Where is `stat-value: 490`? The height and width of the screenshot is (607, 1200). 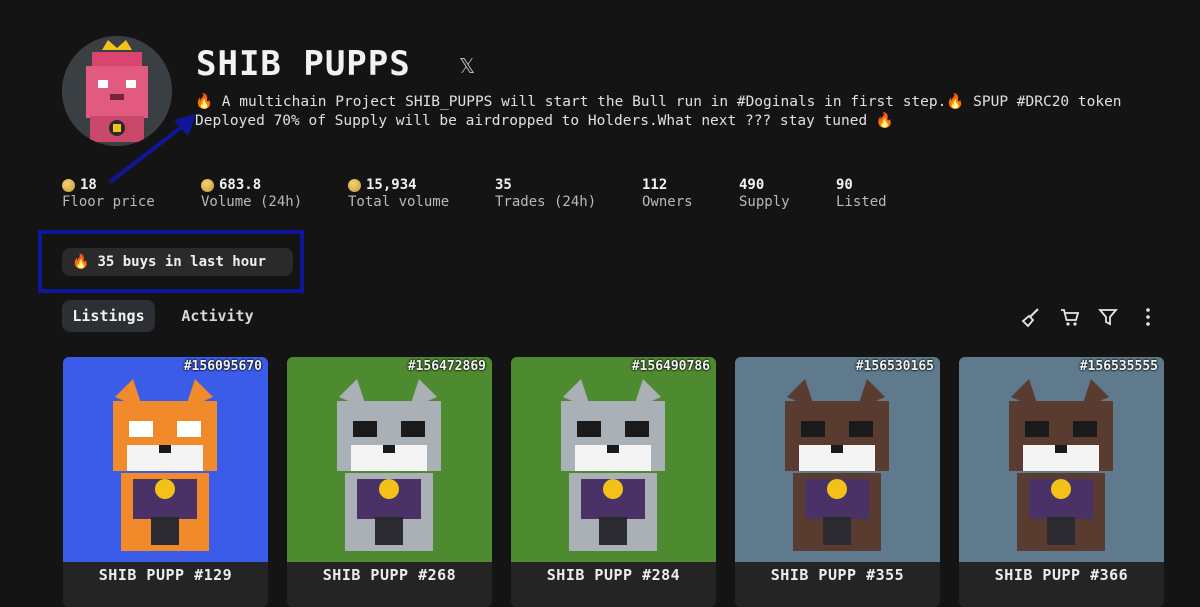
stat-value: 490 is located at coordinates (752, 185).